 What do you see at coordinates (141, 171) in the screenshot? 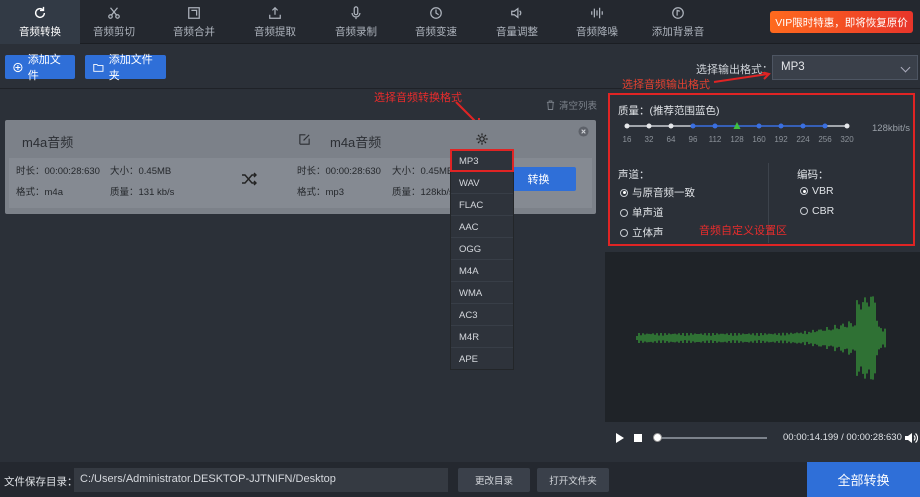
I see `source-size: 大小：0.45MB` at bounding box center [141, 171].